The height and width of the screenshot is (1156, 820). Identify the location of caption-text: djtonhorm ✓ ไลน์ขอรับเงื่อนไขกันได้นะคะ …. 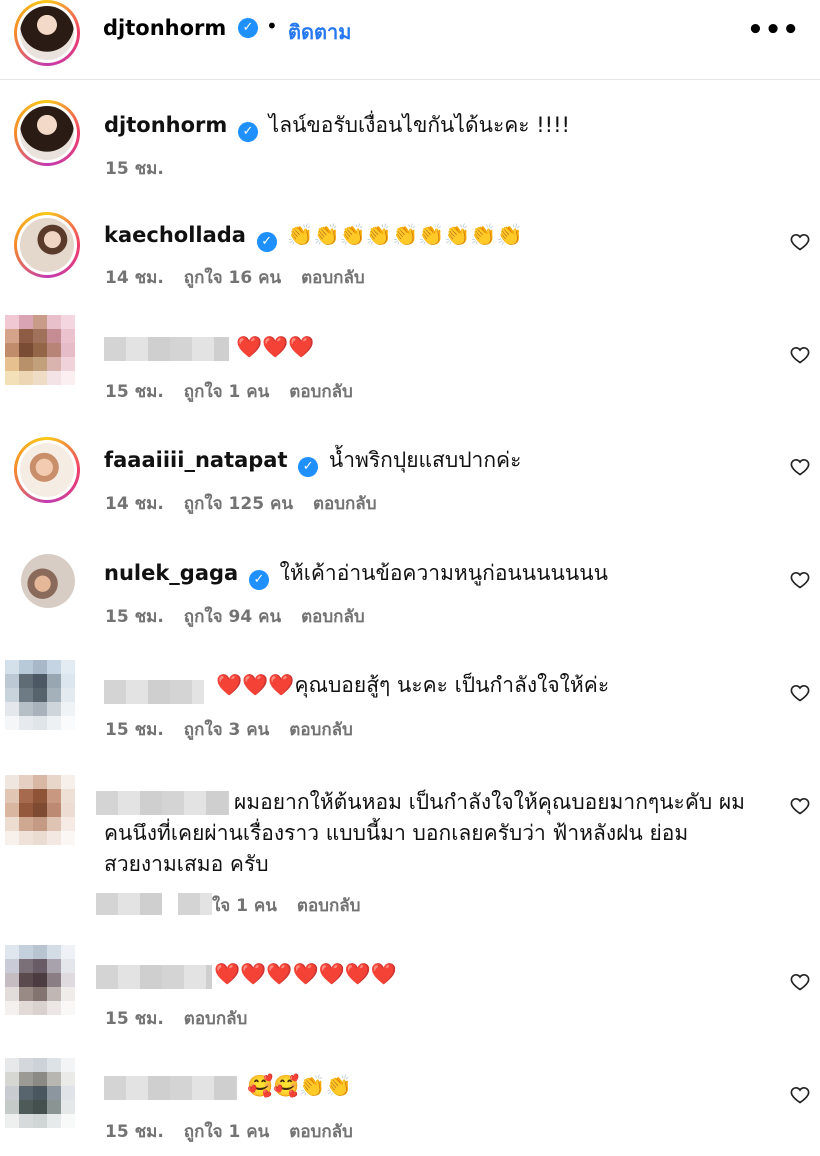
(337, 126).